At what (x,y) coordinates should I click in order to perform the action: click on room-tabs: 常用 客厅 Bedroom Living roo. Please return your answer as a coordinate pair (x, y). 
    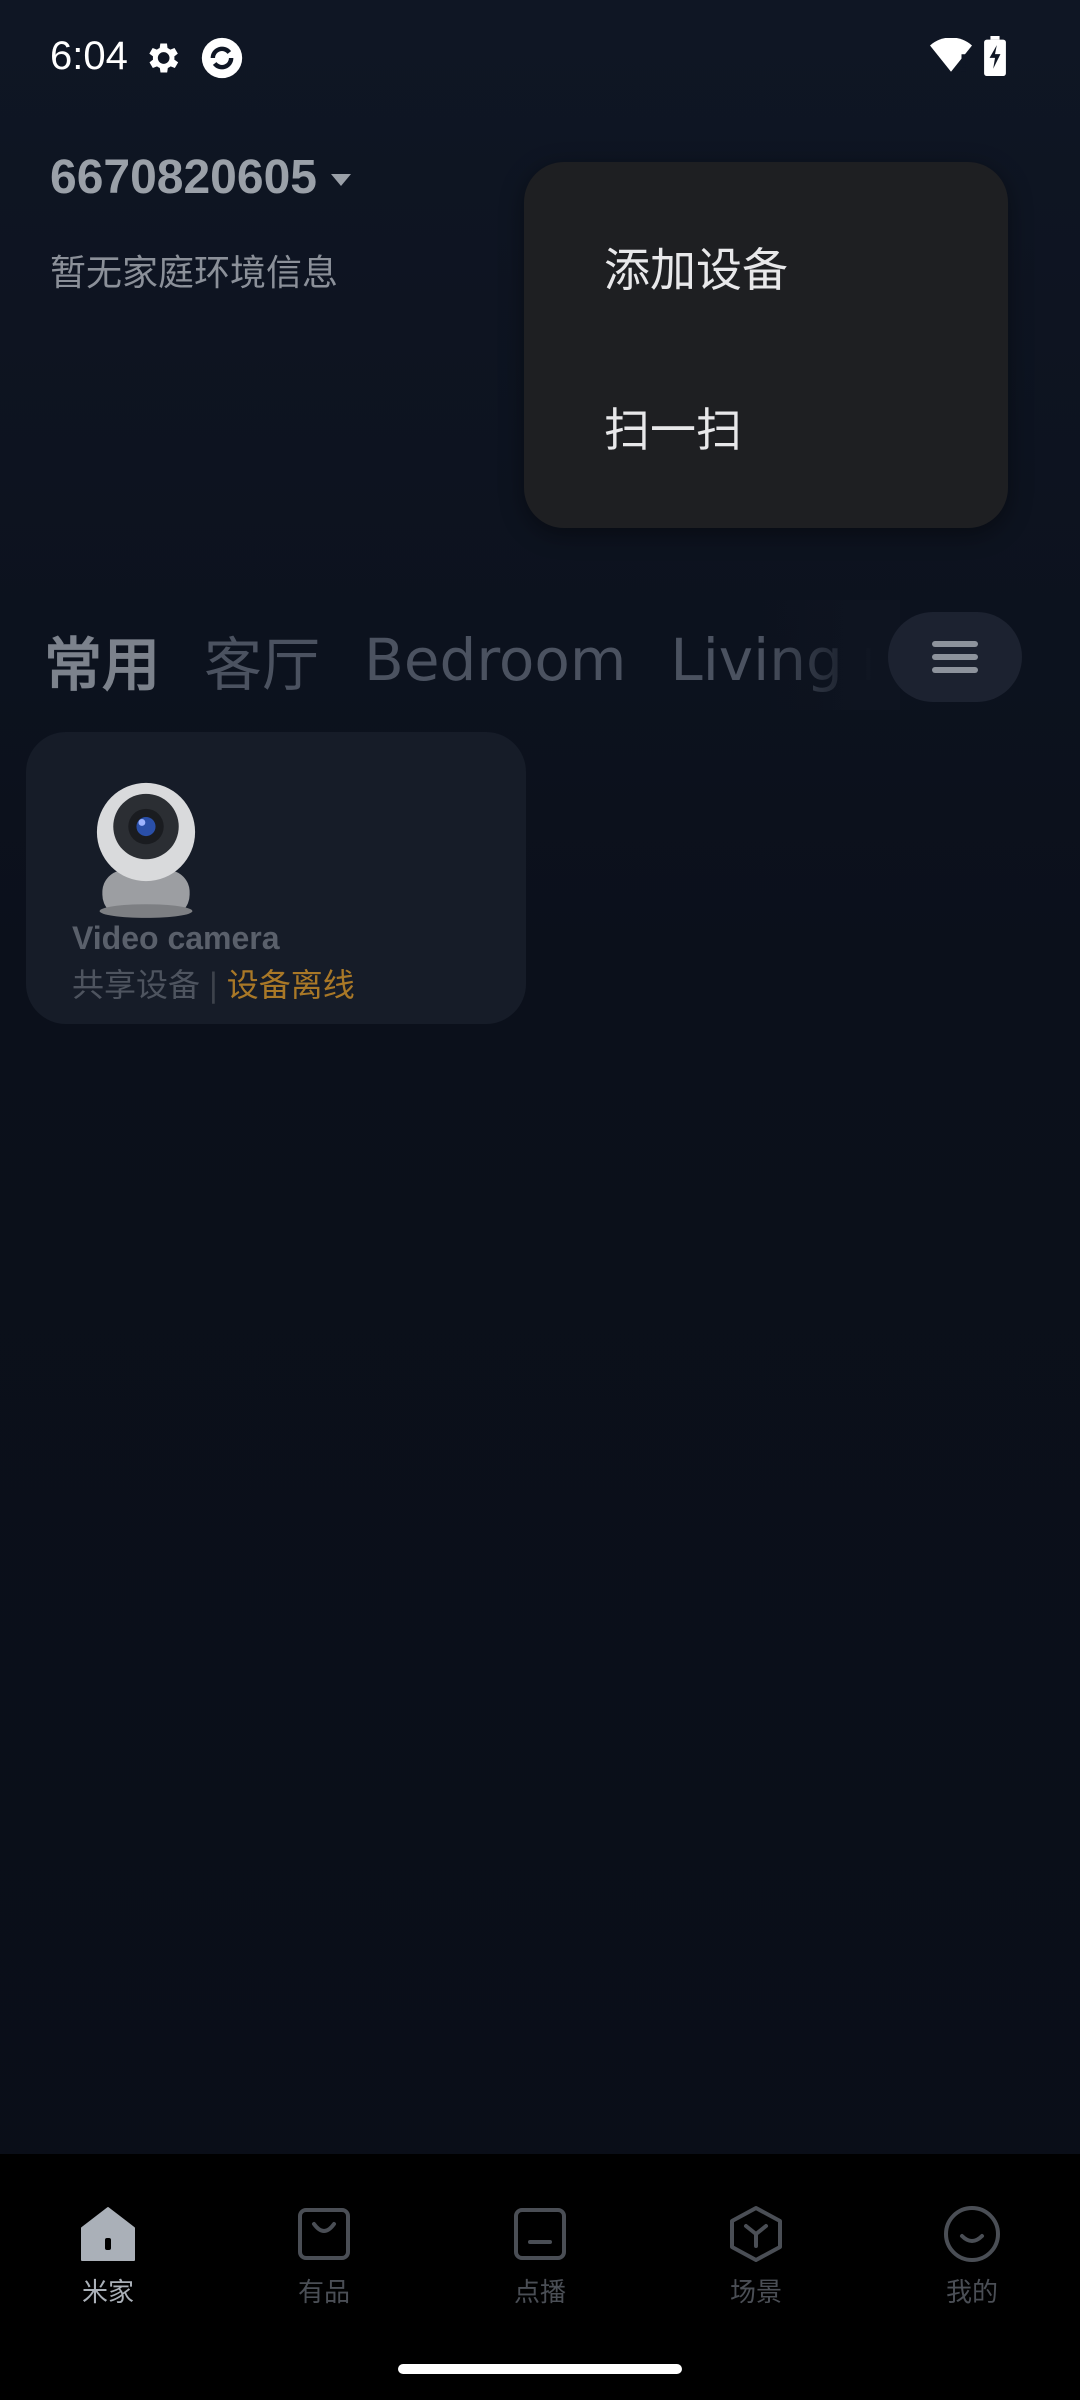
    Looking at the image, I should click on (464, 660).